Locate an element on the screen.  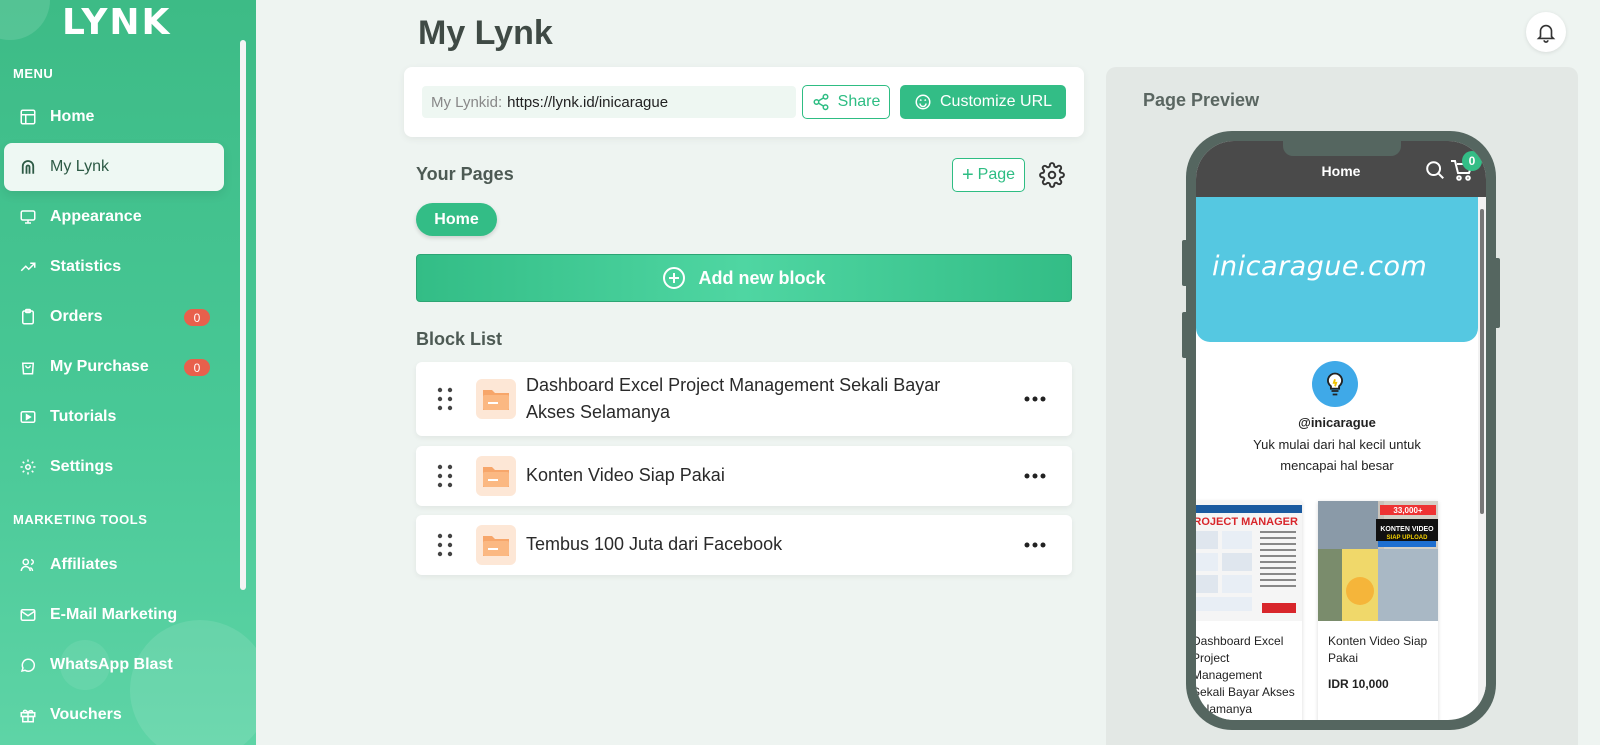
sidebar-item-statistics: Statistics is located at coordinates (114, 267).